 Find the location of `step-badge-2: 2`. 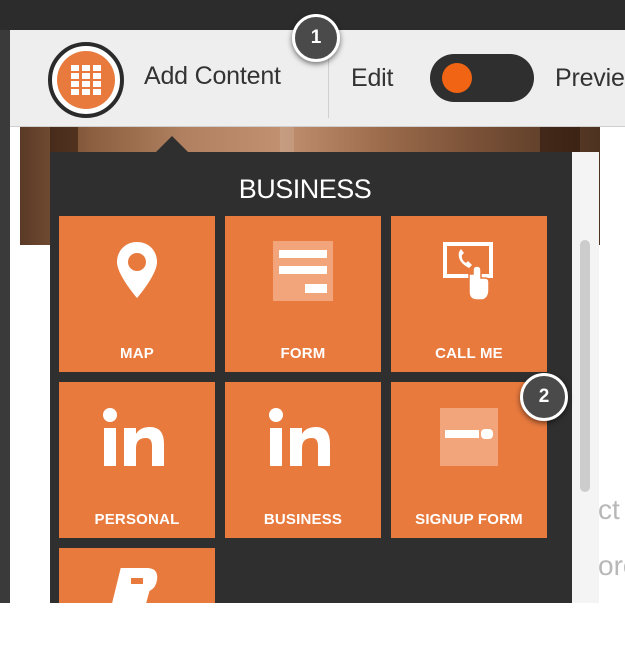

step-badge-2: 2 is located at coordinates (544, 397).